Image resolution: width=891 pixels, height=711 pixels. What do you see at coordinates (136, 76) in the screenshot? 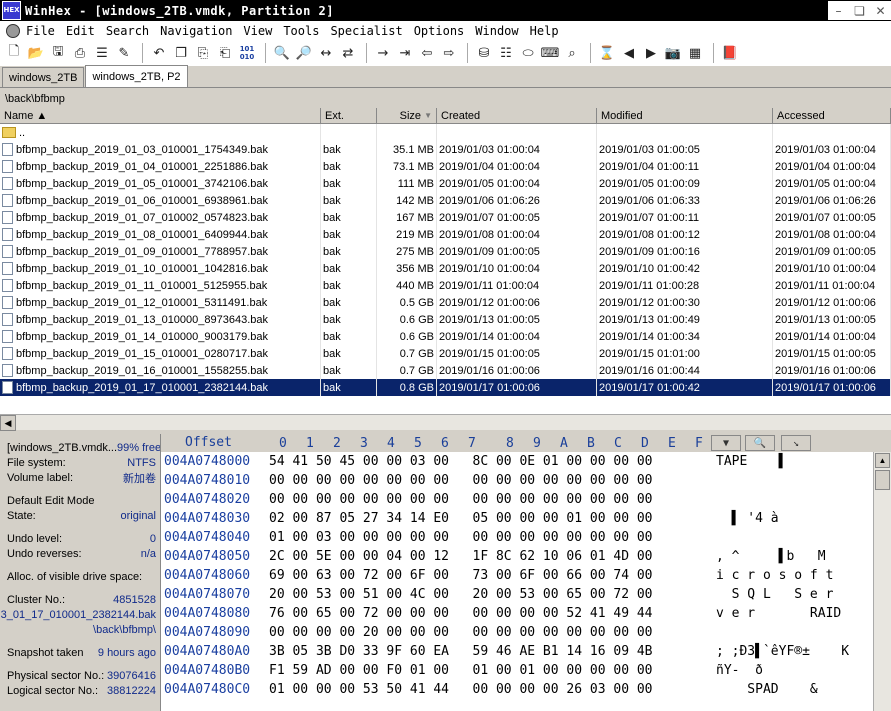
I see `tab-windows-2tb-p2: windows_2TB, P2` at bounding box center [136, 76].